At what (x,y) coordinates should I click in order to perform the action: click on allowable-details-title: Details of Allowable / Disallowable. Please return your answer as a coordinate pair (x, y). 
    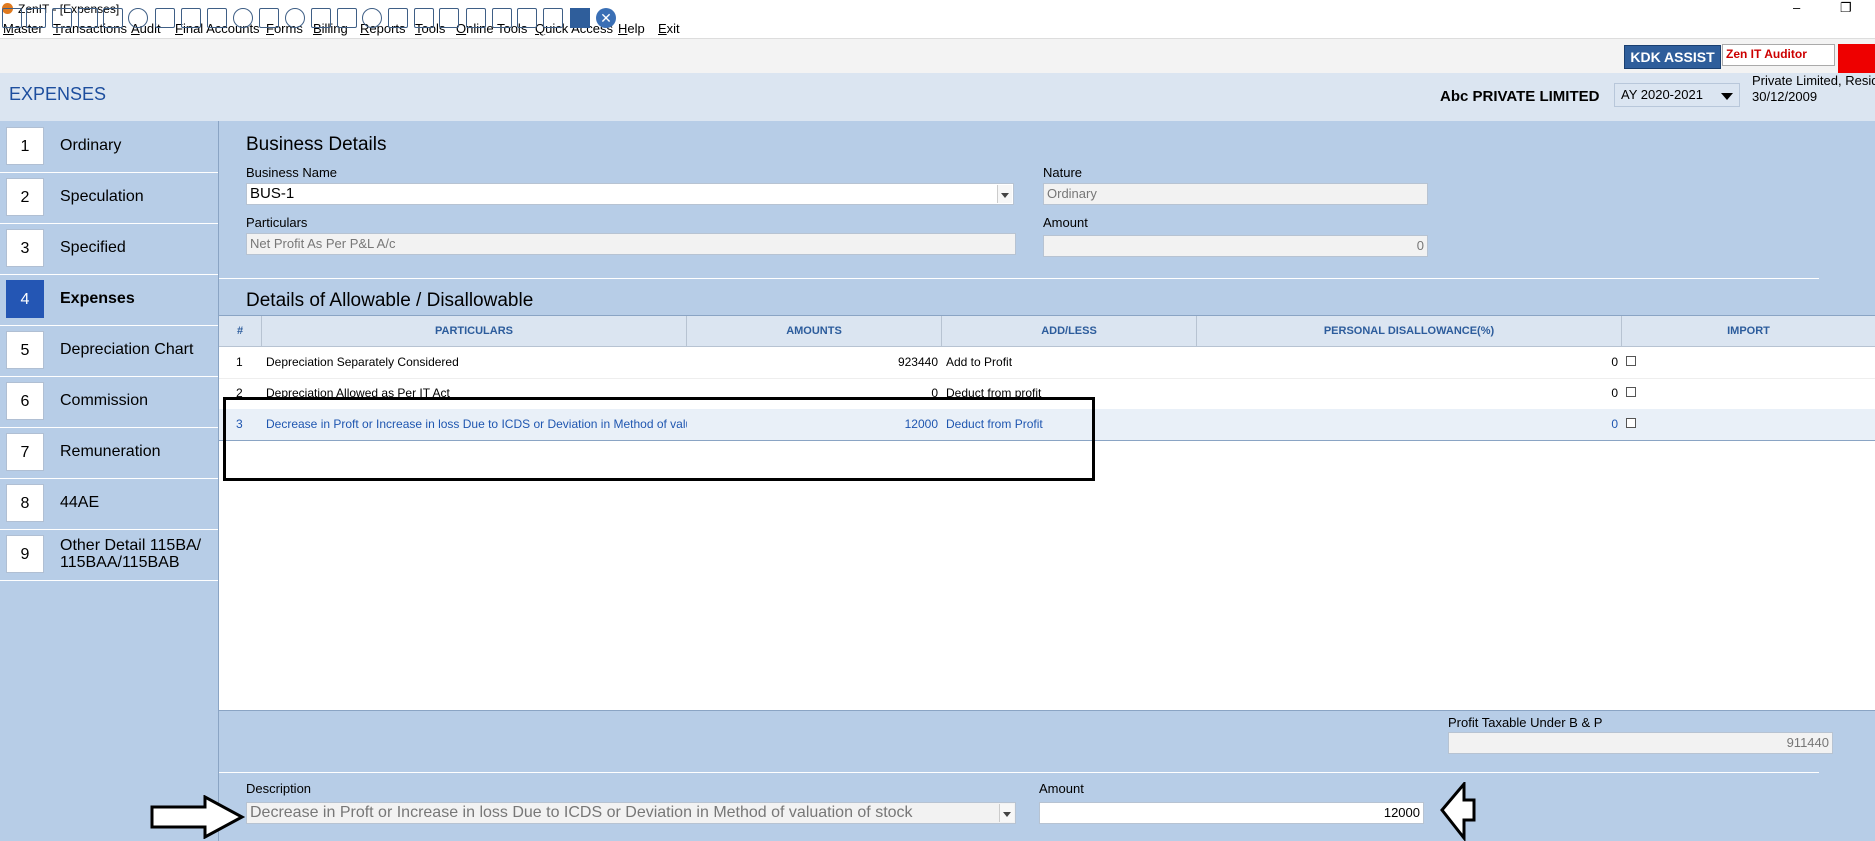
    Looking at the image, I should click on (390, 300).